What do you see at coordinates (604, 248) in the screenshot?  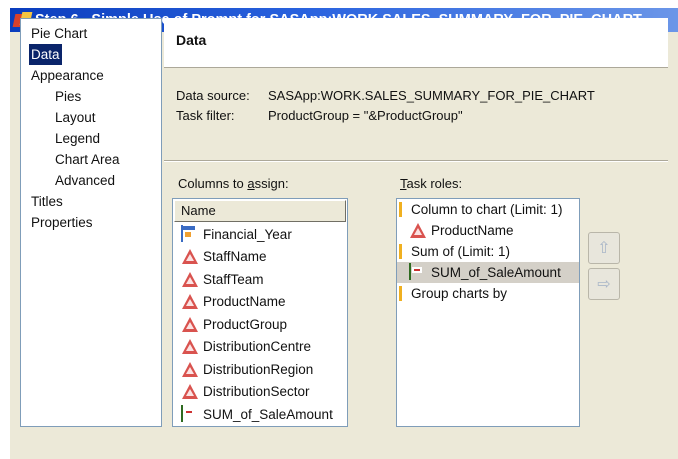 I see `move-up-button: ⇧` at bounding box center [604, 248].